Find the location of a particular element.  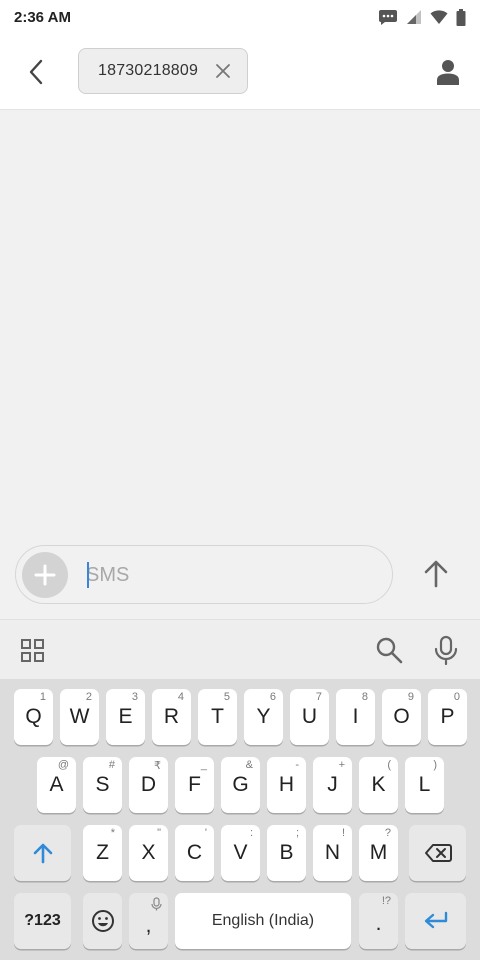

key-v: V: is located at coordinates (240, 853).